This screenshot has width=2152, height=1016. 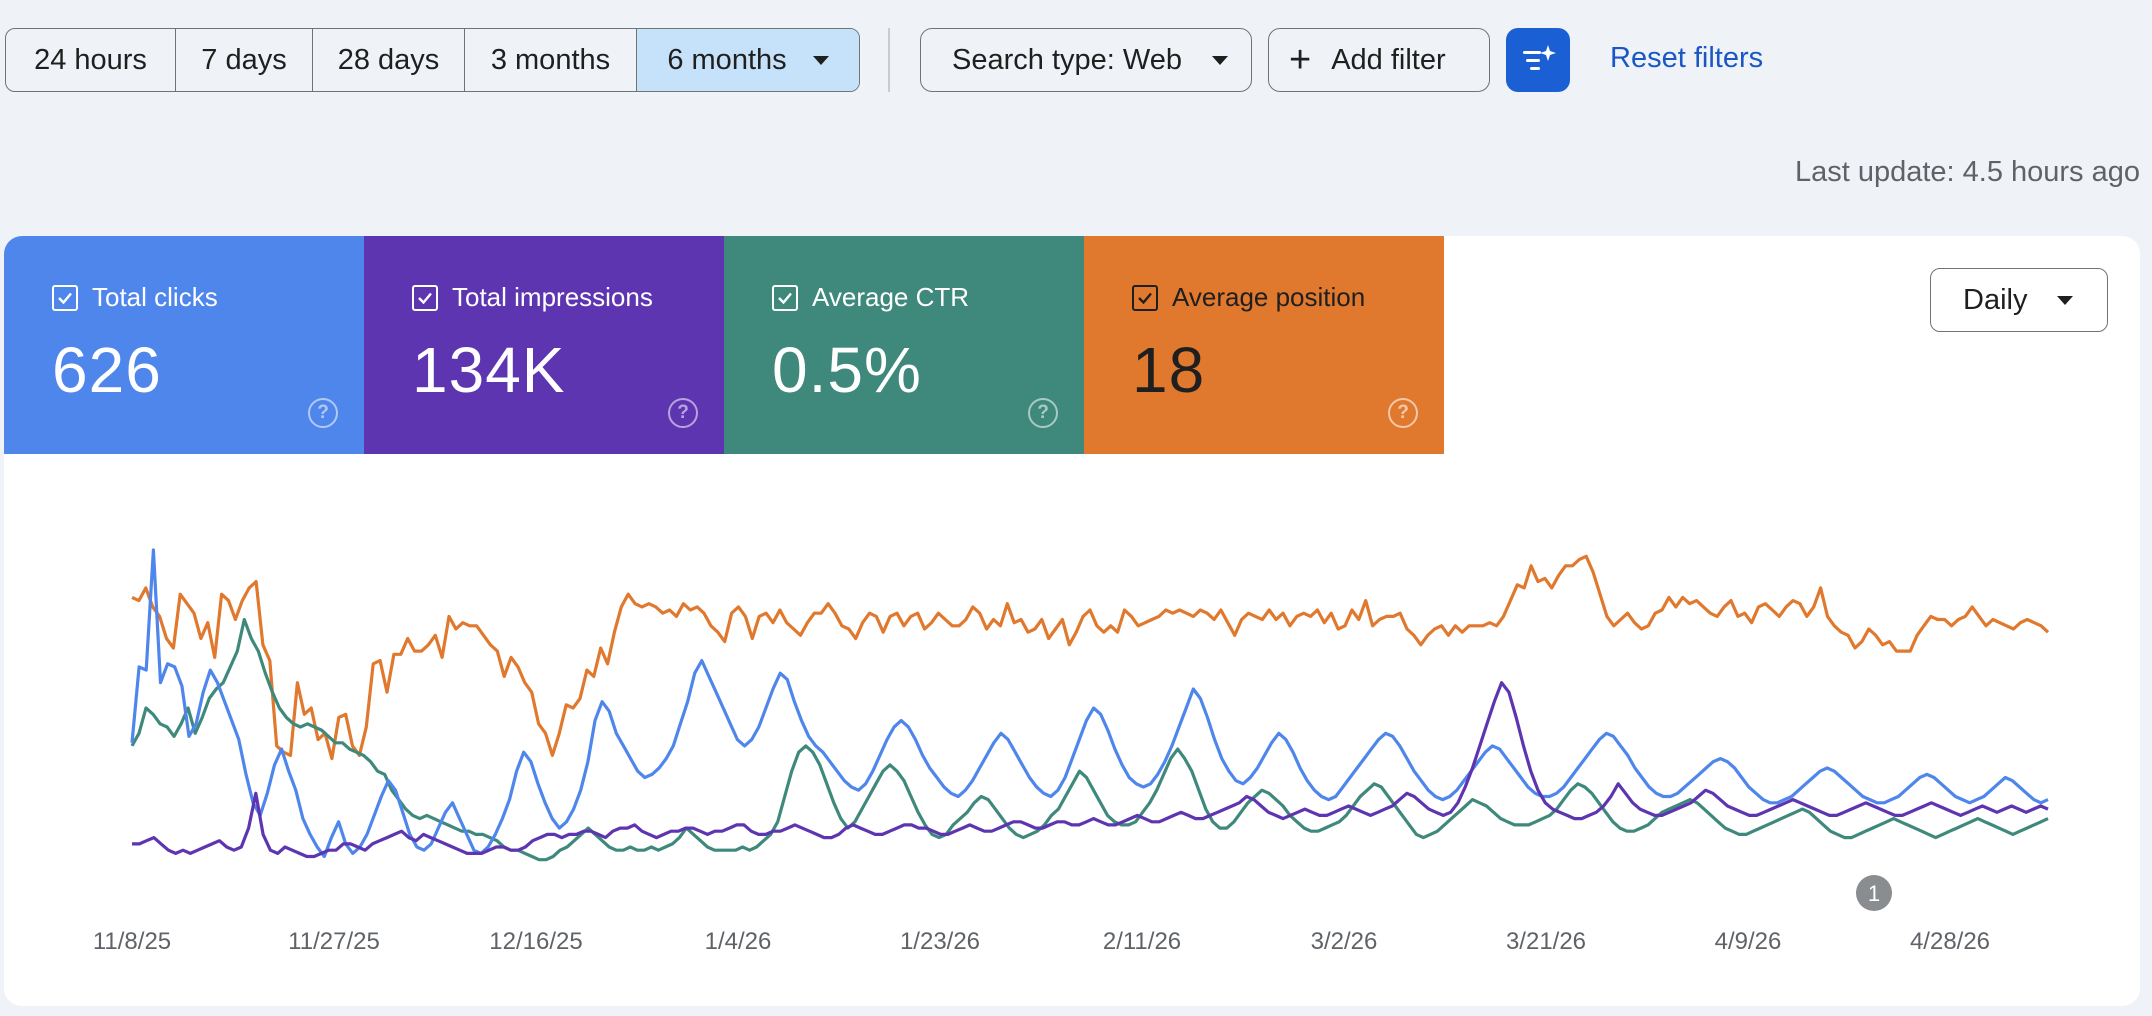 What do you see at coordinates (727, 59) in the screenshot?
I see `range-label: 6 months` at bounding box center [727, 59].